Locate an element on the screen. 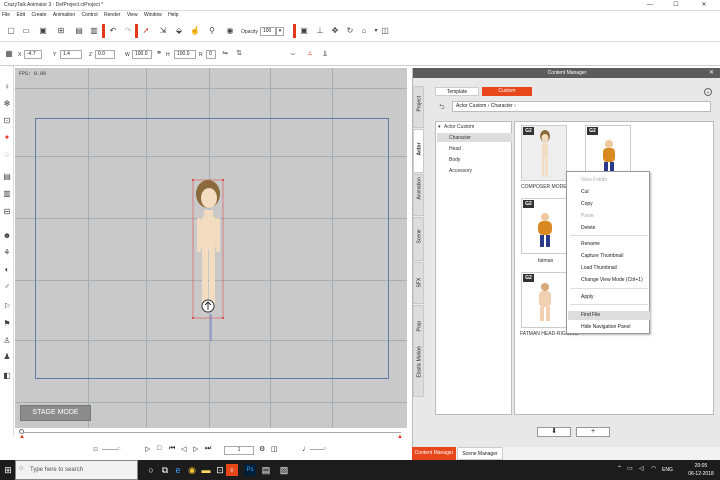  grid-icon: ▦ is located at coordinates (9, 54).